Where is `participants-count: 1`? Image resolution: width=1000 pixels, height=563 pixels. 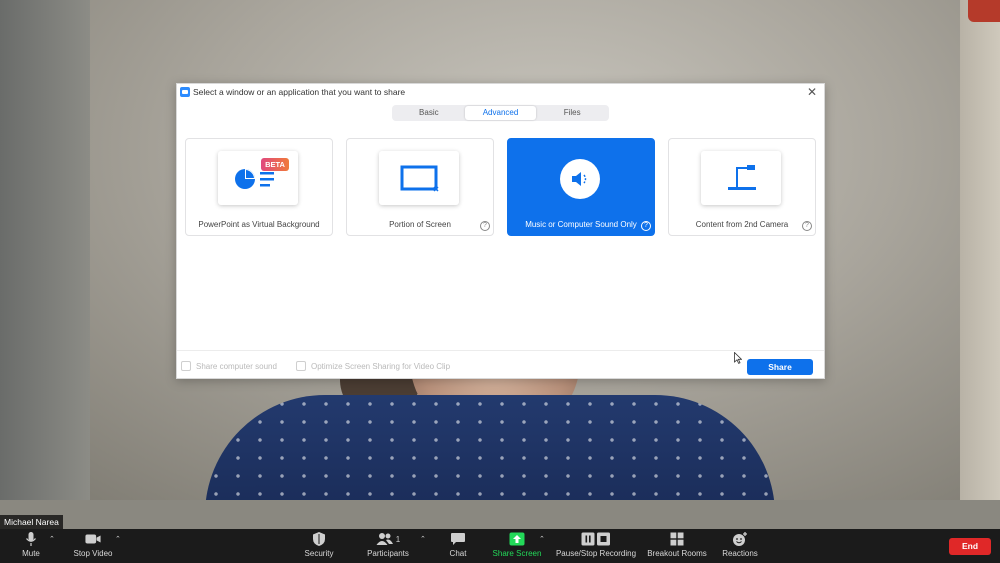
participants-count: 1 is located at coordinates (398, 539).